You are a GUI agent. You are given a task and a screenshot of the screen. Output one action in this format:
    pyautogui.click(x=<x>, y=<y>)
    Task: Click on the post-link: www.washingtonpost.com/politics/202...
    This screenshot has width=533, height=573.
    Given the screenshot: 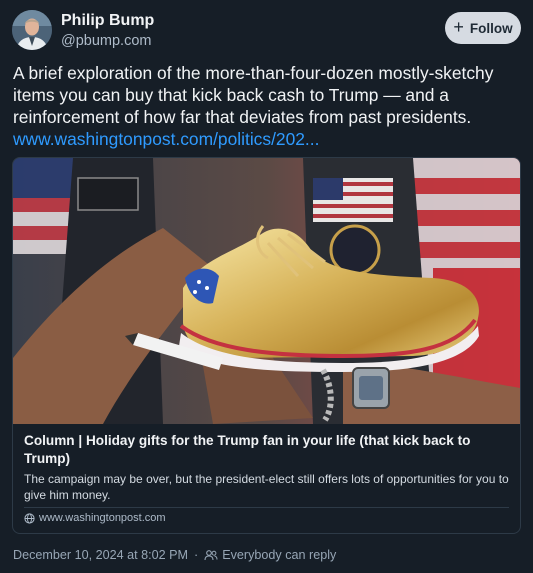 What is the action you would take?
    pyautogui.click(x=166, y=139)
    